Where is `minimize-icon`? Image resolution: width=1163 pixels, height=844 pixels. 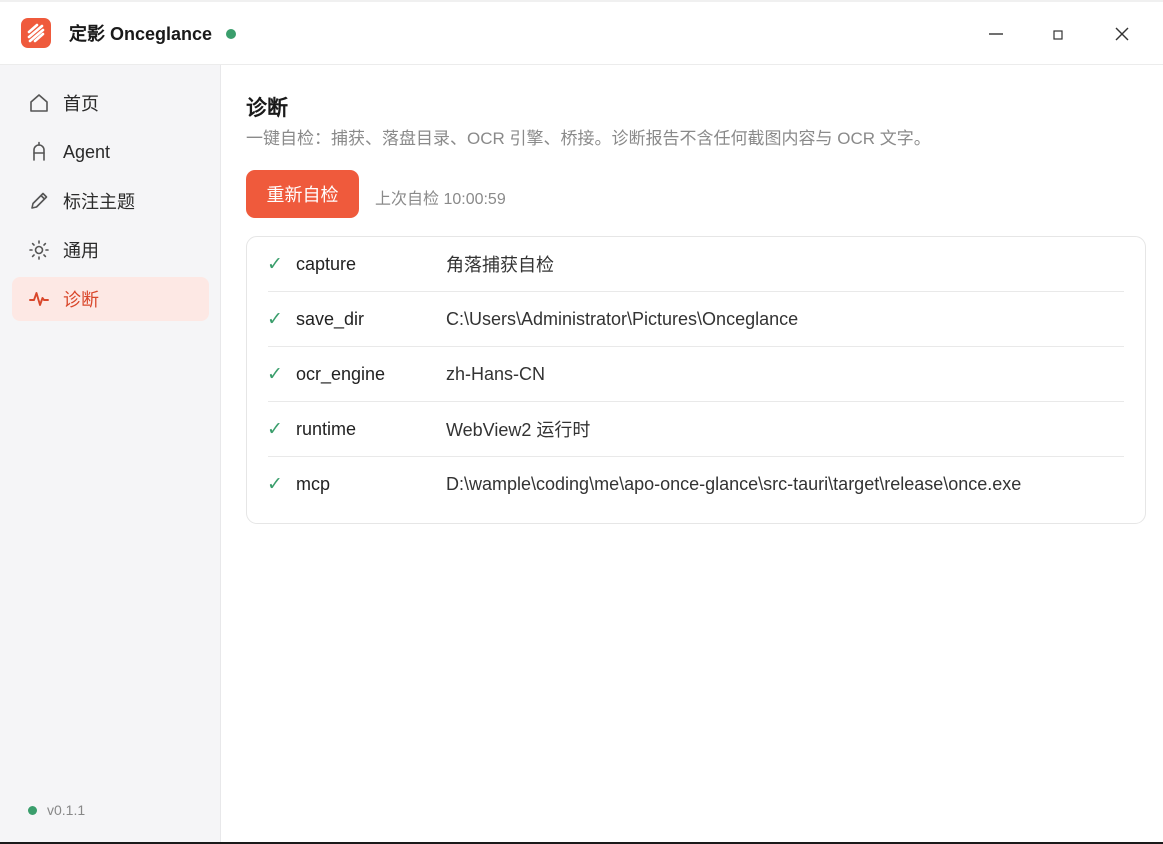
minimize-icon is located at coordinates (996, 34).